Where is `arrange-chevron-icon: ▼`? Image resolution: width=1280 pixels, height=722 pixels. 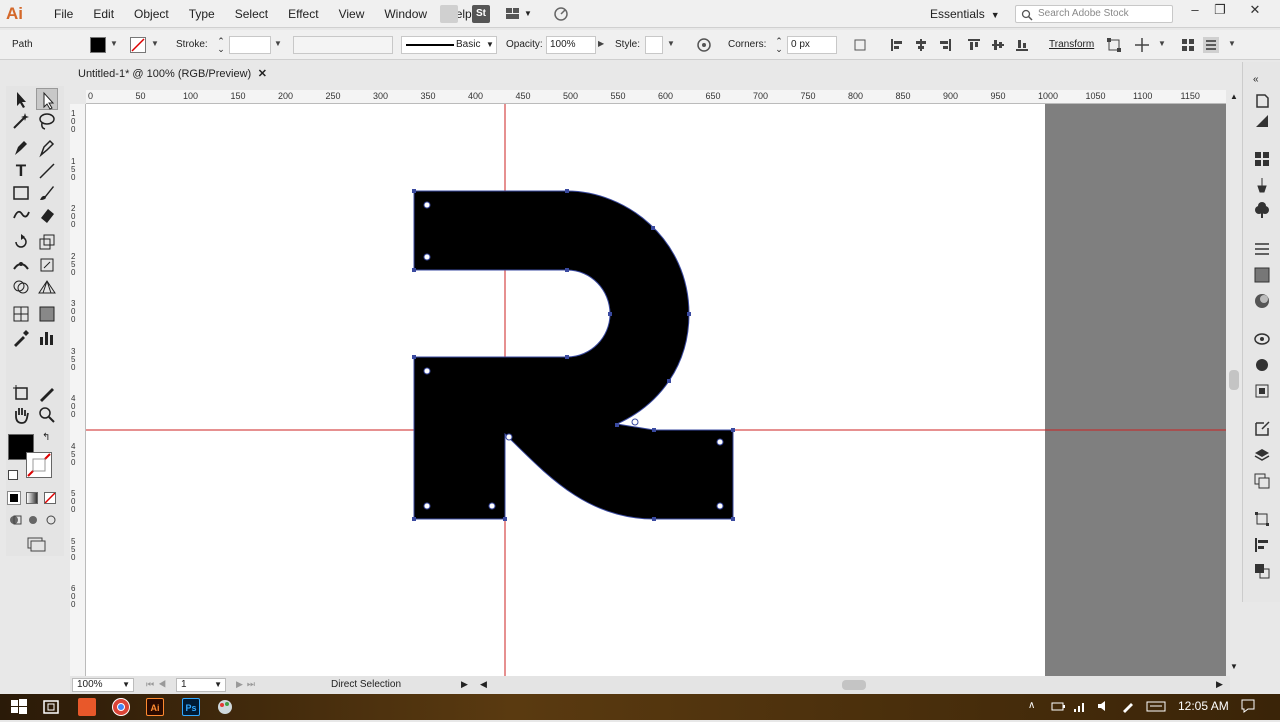
arrange-chevron-icon: ▼ is located at coordinates (533, 14).